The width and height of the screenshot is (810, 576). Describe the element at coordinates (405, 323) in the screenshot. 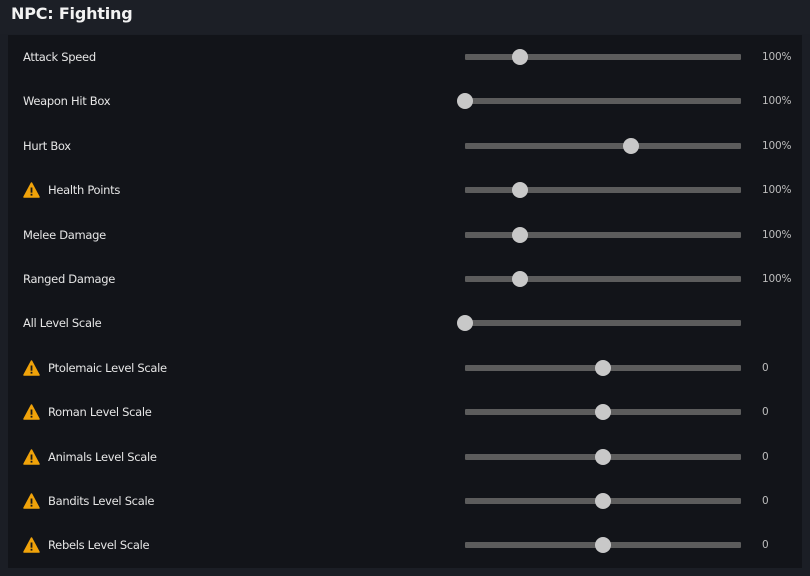

I see `setting-row-all-level-scale: All Level Scale` at that location.